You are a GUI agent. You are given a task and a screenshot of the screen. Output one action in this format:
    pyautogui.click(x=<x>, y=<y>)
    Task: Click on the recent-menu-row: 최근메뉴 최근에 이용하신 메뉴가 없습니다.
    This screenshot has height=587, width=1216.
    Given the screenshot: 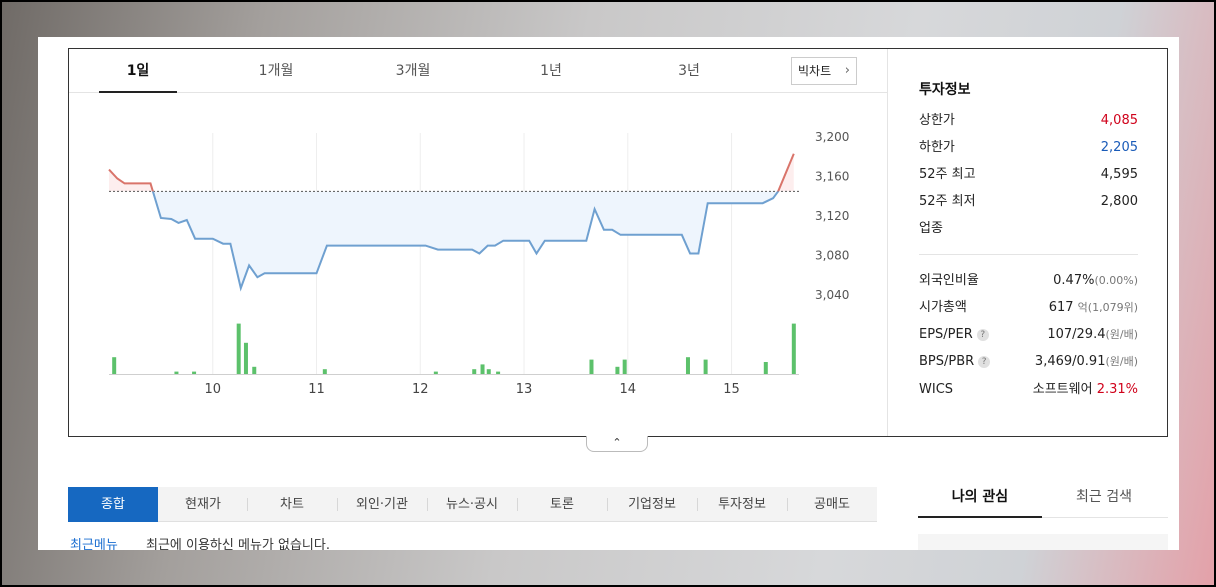 What is the action you would take?
    pyautogui.click(x=472, y=543)
    